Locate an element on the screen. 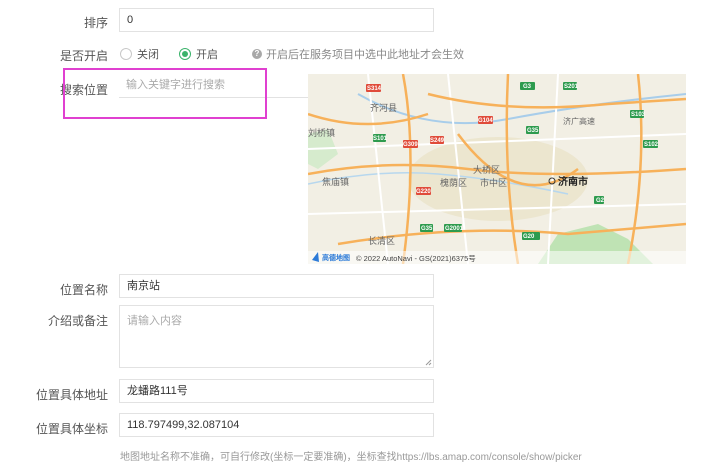  remark-textarea: 请输入内容 is located at coordinates (276, 336).